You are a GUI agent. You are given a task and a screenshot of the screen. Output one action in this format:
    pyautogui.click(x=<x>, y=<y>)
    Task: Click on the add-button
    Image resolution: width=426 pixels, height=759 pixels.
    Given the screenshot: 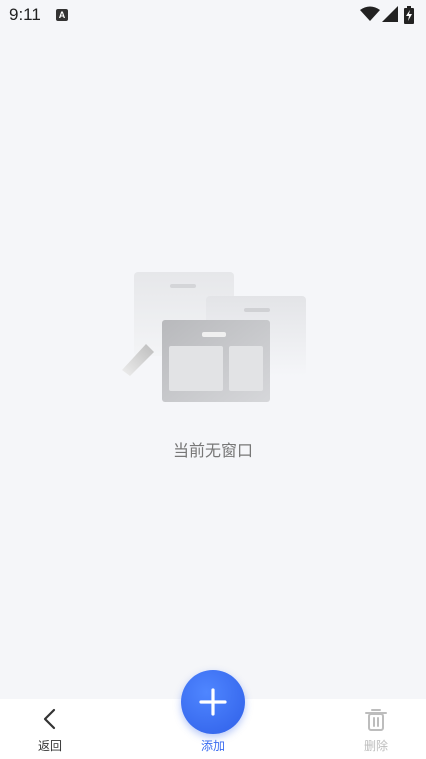 What is the action you would take?
    pyautogui.click(x=213, y=702)
    